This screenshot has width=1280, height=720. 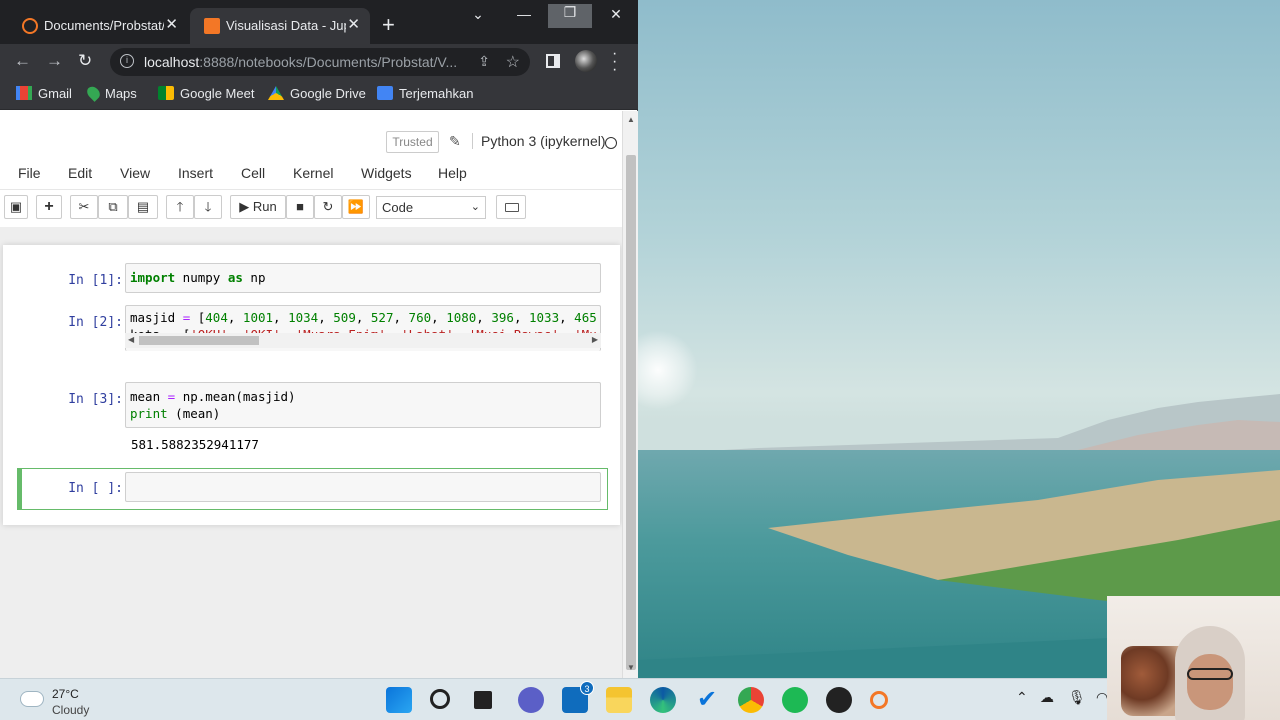 What do you see at coordinates (1047, 697) in the screenshot?
I see `onedrive-cloud-icon: ☁` at bounding box center [1047, 697].